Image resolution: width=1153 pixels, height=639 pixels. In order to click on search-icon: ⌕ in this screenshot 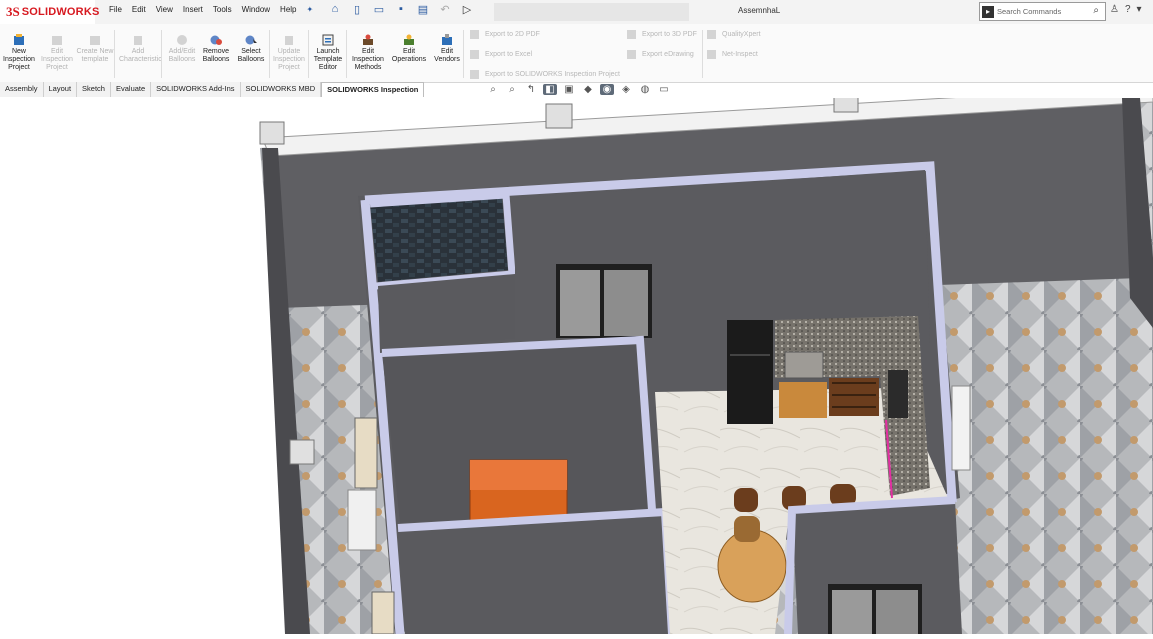, I will do `click(1096, 10)`.